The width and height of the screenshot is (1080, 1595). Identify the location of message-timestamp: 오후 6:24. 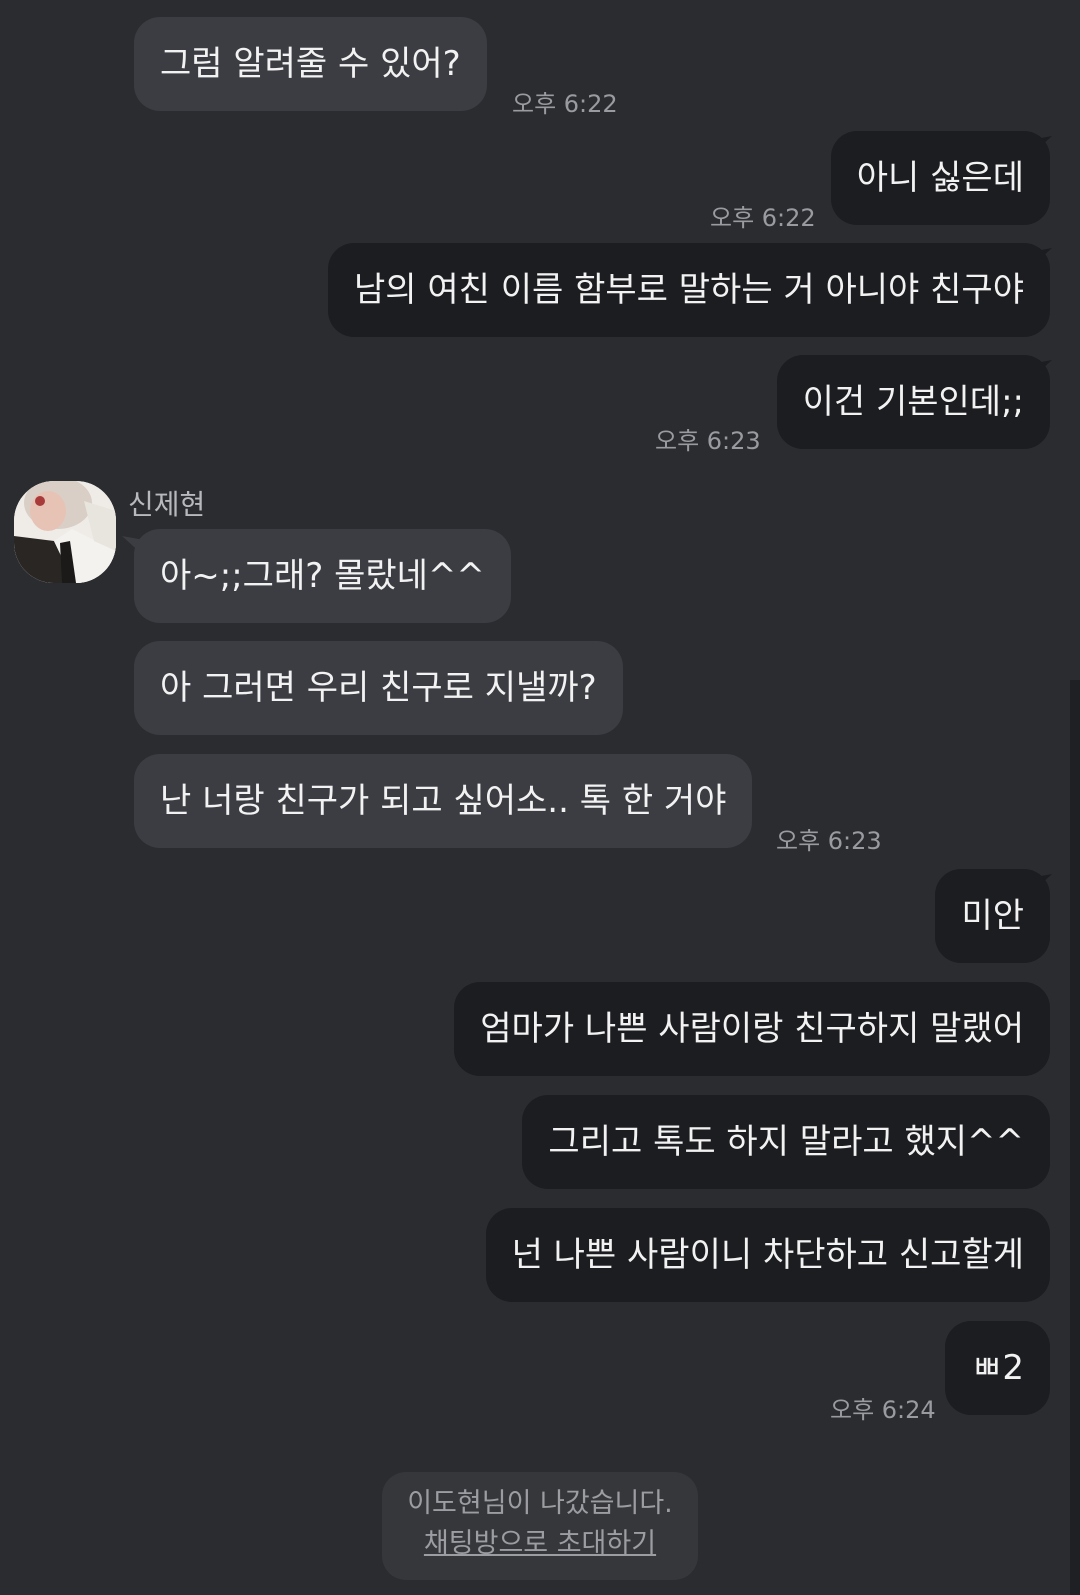
(883, 1410).